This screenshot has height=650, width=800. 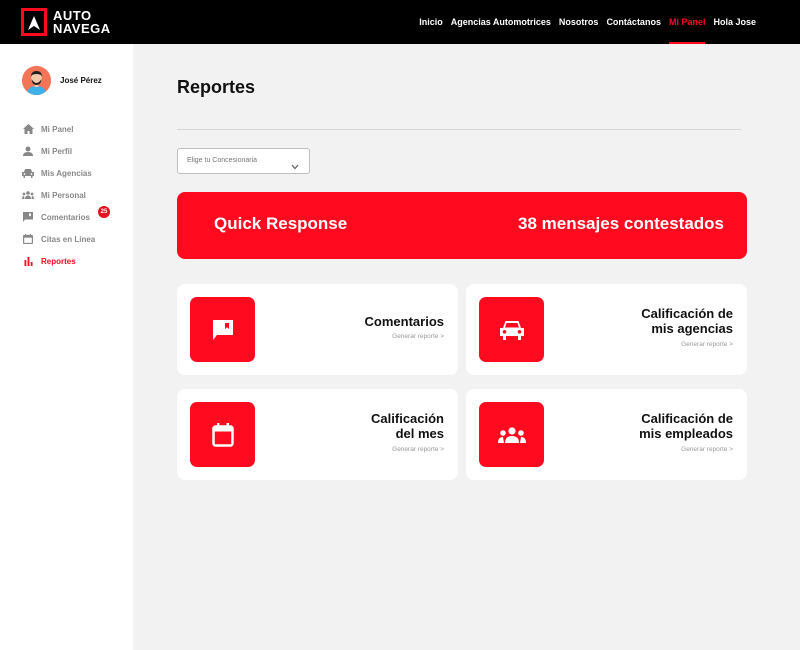 What do you see at coordinates (66, 173) in the screenshot?
I see `sidebar-item-label: Mis Agencias` at bounding box center [66, 173].